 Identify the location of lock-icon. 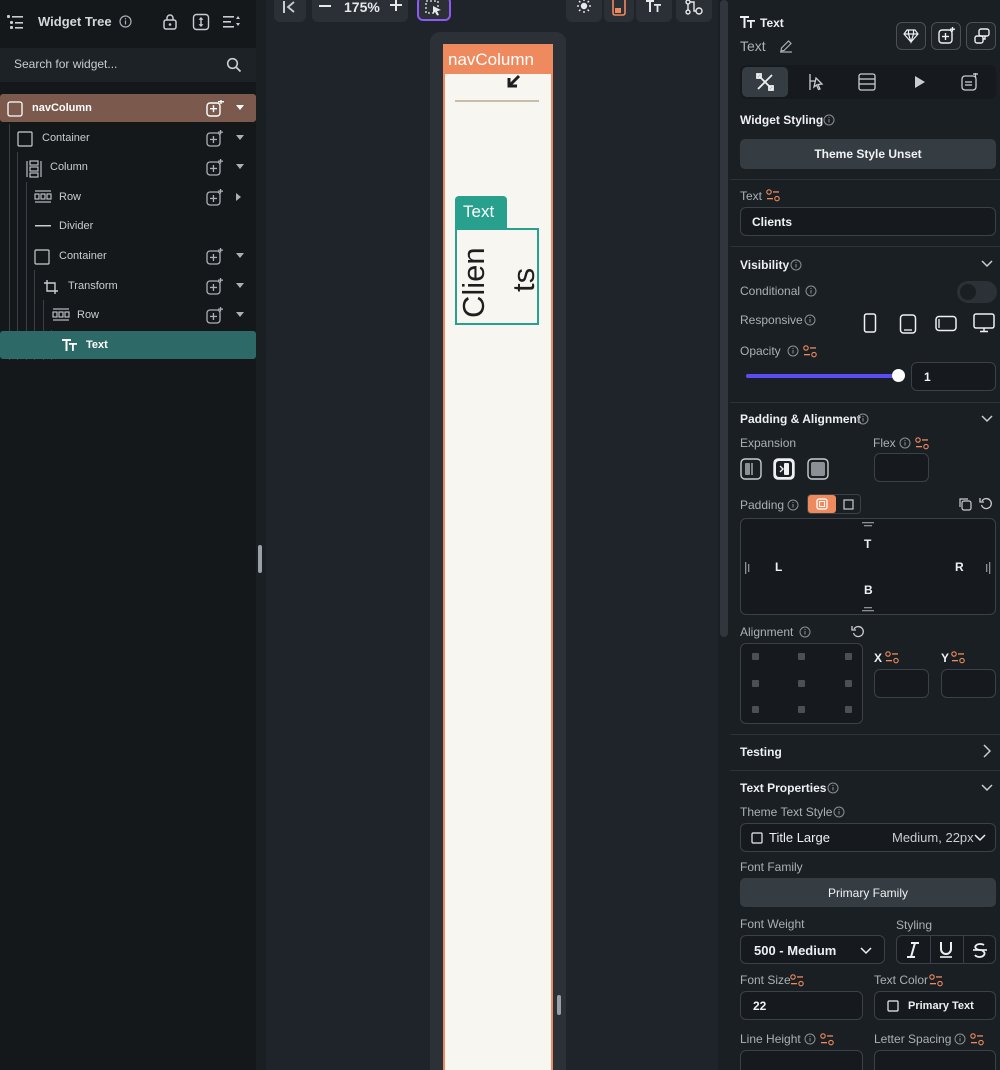
(170, 22).